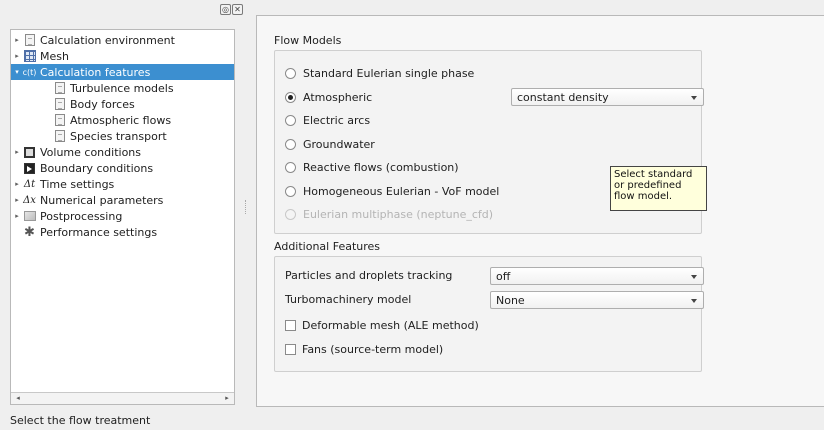 This screenshot has height=430, width=824. Describe the element at coordinates (597, 276) in the screenshot. I see `particles-tracking-select: off` at that location.